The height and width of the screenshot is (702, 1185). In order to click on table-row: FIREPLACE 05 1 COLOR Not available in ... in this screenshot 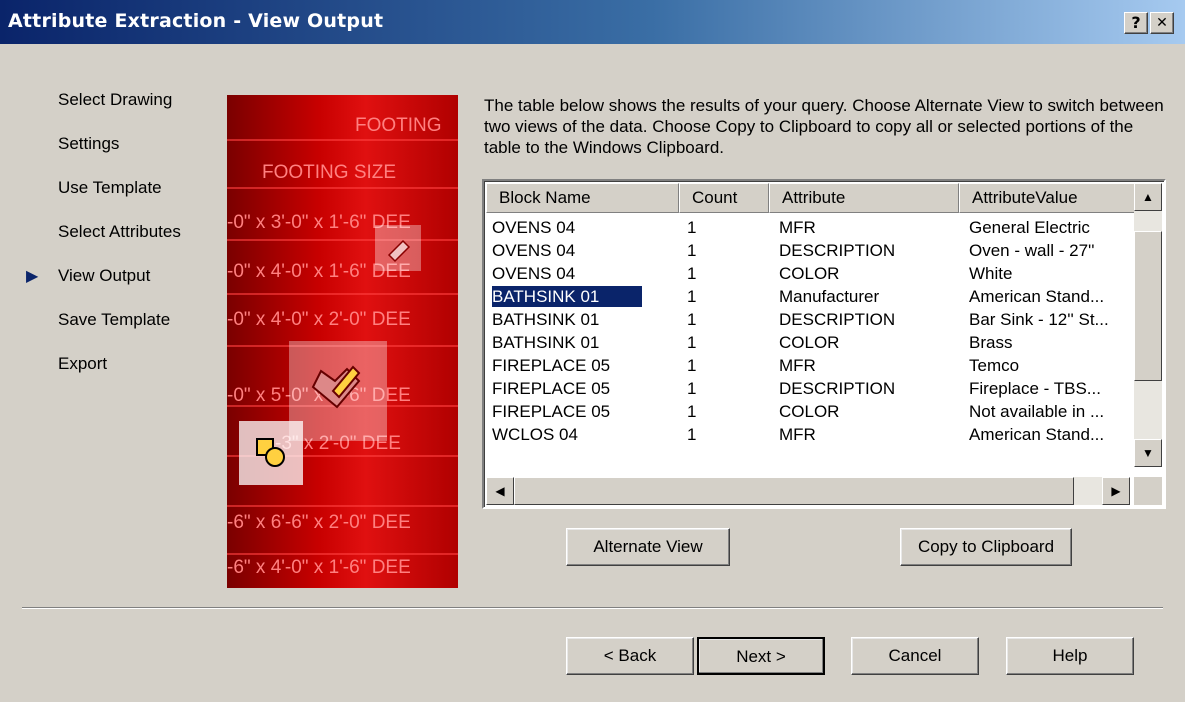, I will do `click(808, 411)`.